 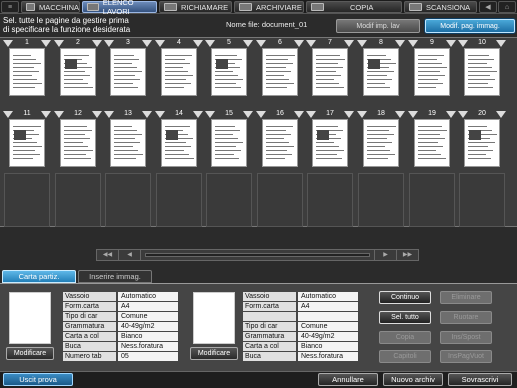 I want to click on scroll-last-button: ▶▶, so click(x=407, y=255).